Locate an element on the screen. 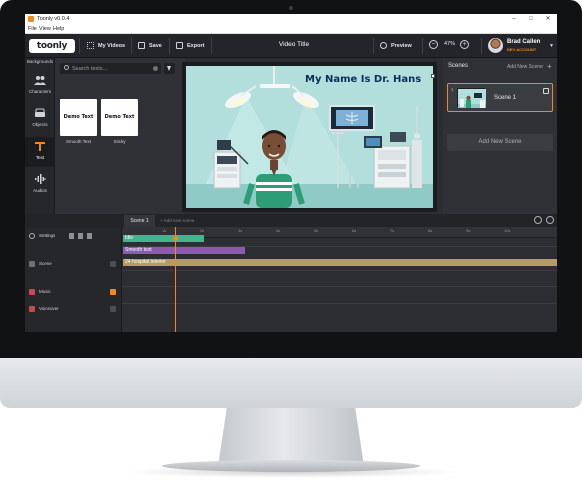 Image resolution: width=582 pixels, height=480 pixels. export-button: Export is located at coordinates (190, 46).